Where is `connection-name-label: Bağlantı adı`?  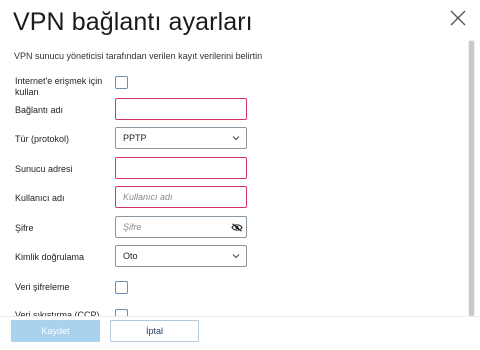
connection-name-label: Bağlantı adı is located at coordinates (39, 110).